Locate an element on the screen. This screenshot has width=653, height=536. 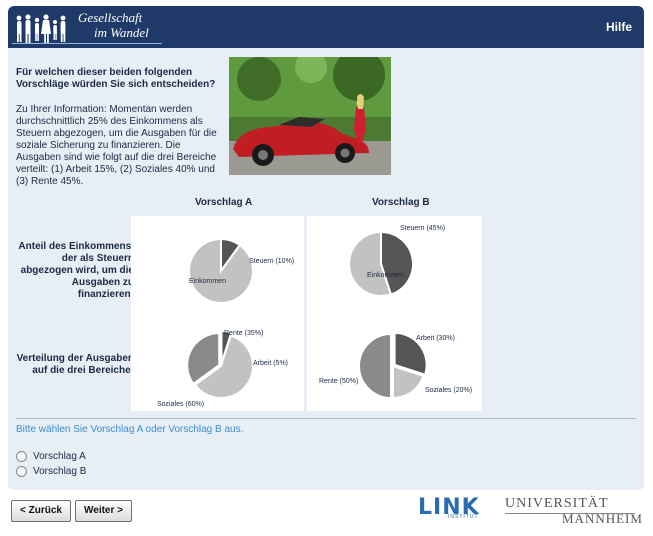
radio-vorschlag-b is located at coordinates (21, 471).